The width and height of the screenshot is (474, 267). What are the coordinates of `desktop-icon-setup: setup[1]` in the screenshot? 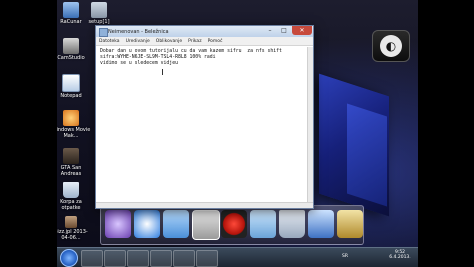 It's located at (99, 13).